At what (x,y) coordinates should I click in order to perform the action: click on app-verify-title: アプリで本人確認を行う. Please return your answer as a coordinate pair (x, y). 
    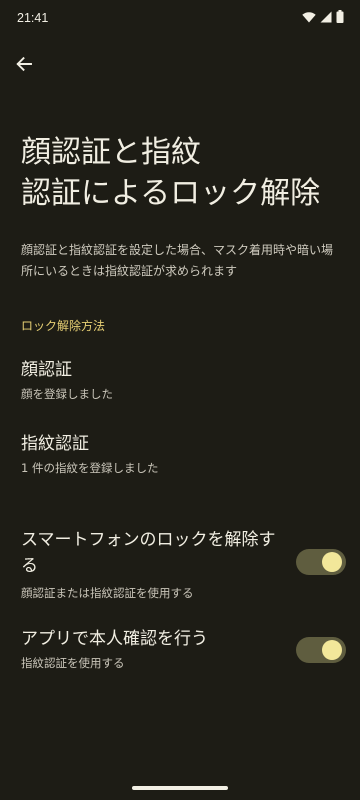
    Looking at the image, I should click on (114, 639).